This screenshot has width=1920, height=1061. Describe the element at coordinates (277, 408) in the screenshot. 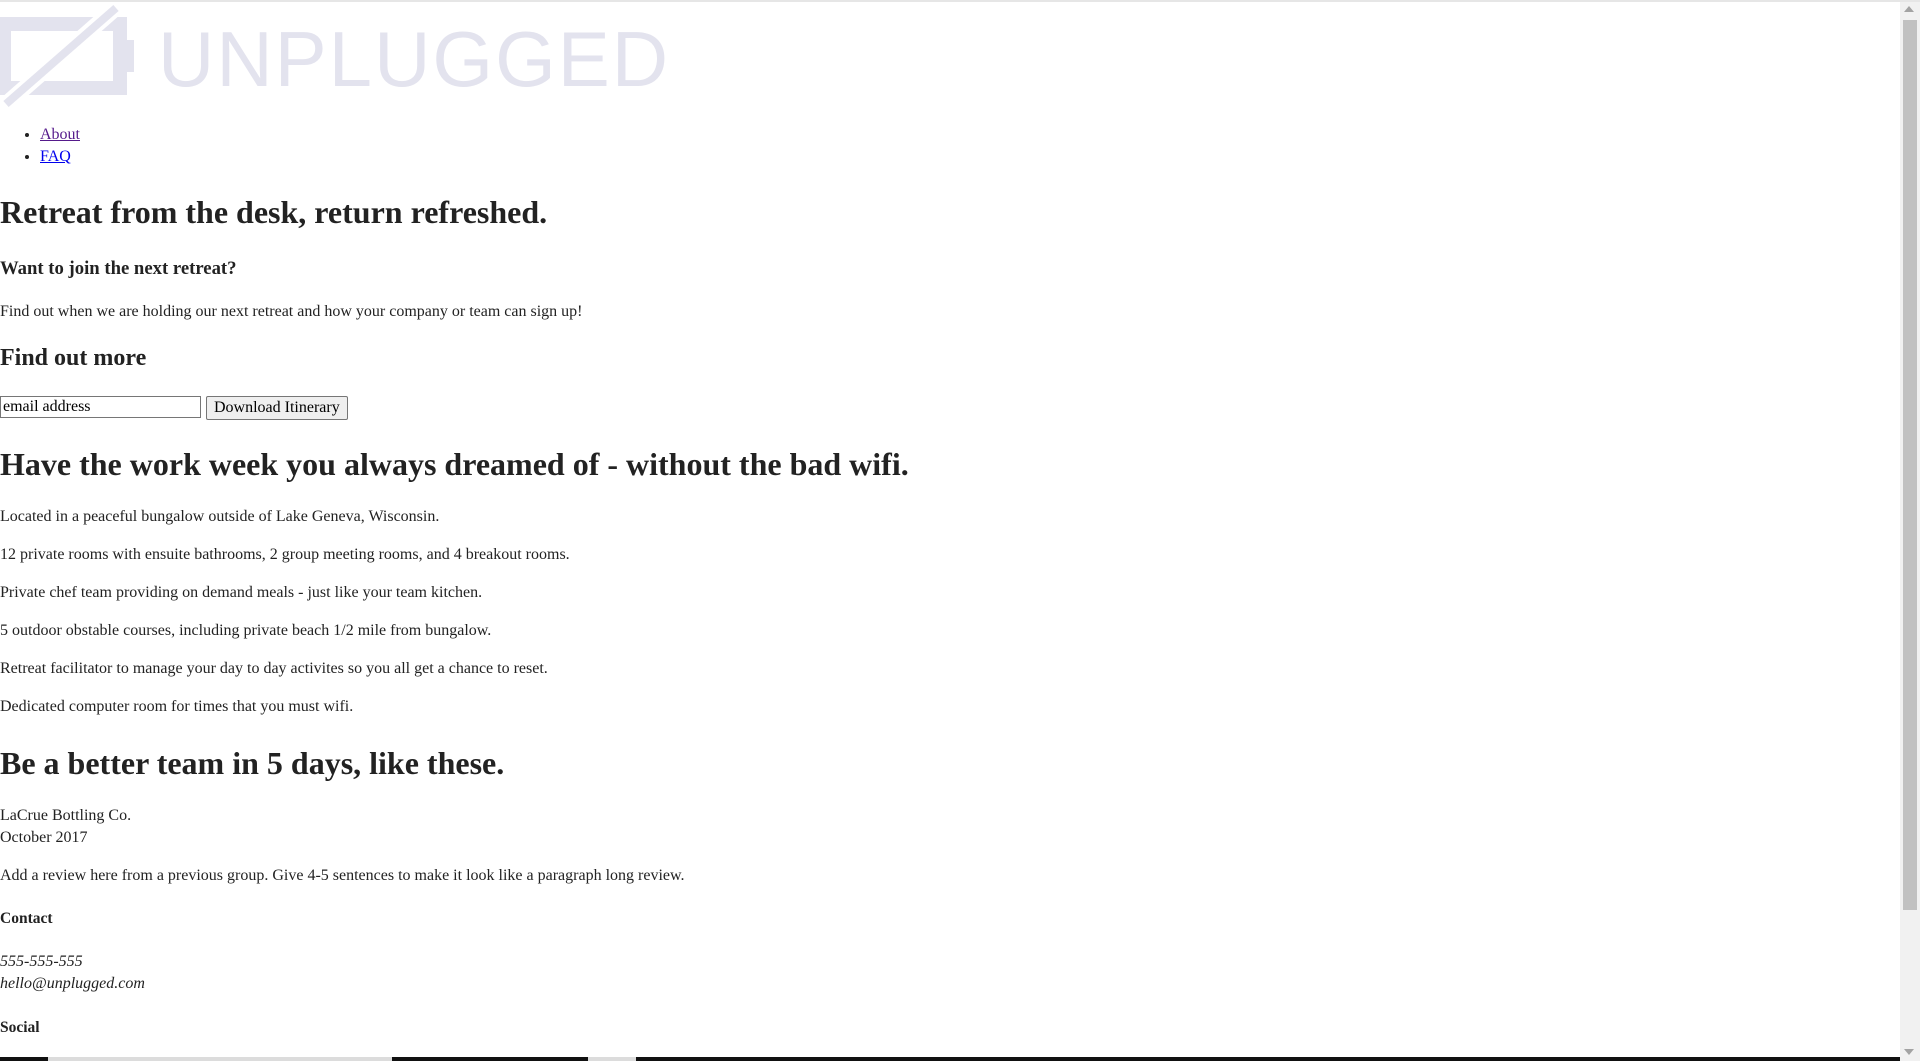

I see `download-itinerary-button: Download Itinerary` at that location.